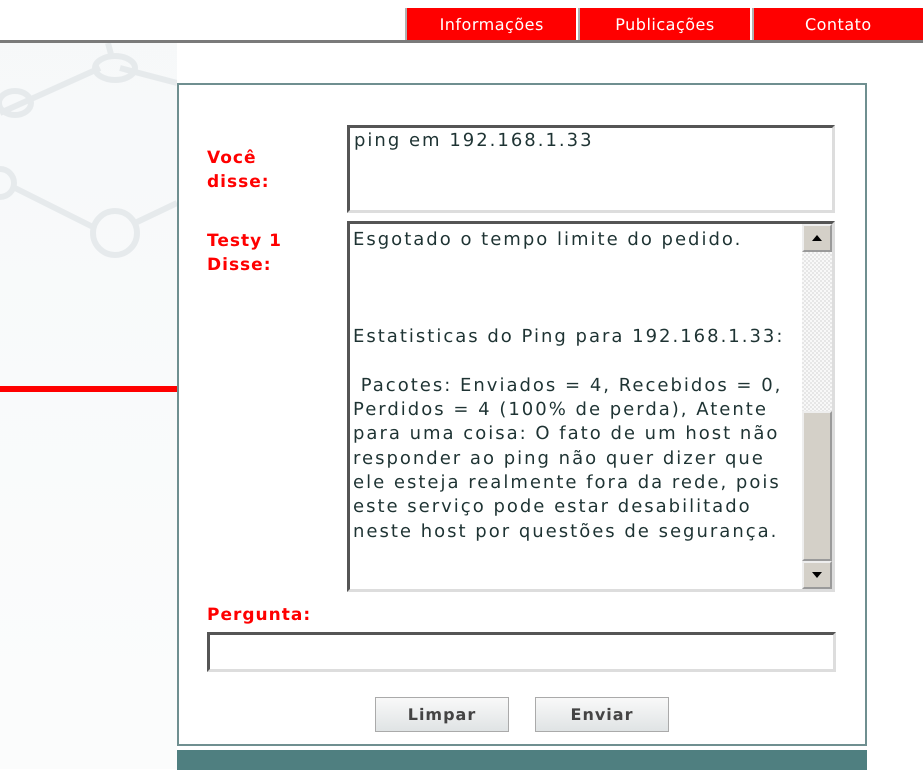  I want to click on bot-label: Testy 1 Disse:, so click(245, 253).